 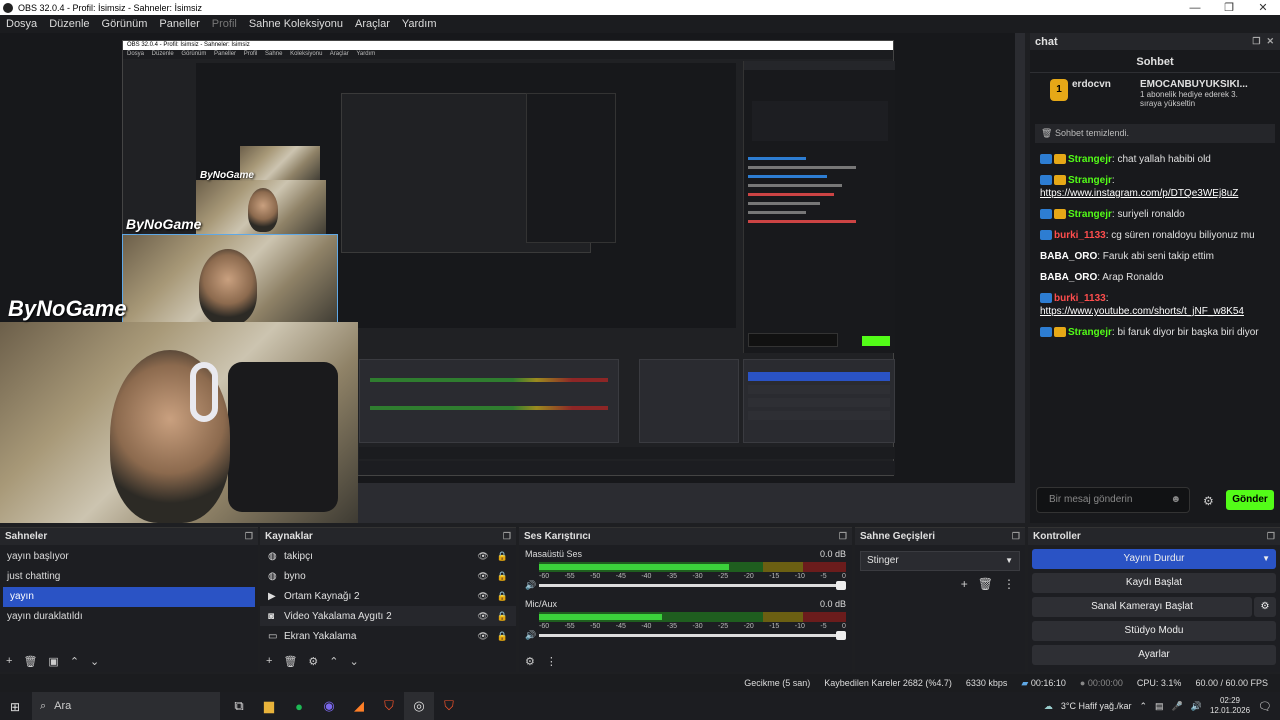 I want to click on meter-tick: -60, so click(x=544, y=626).